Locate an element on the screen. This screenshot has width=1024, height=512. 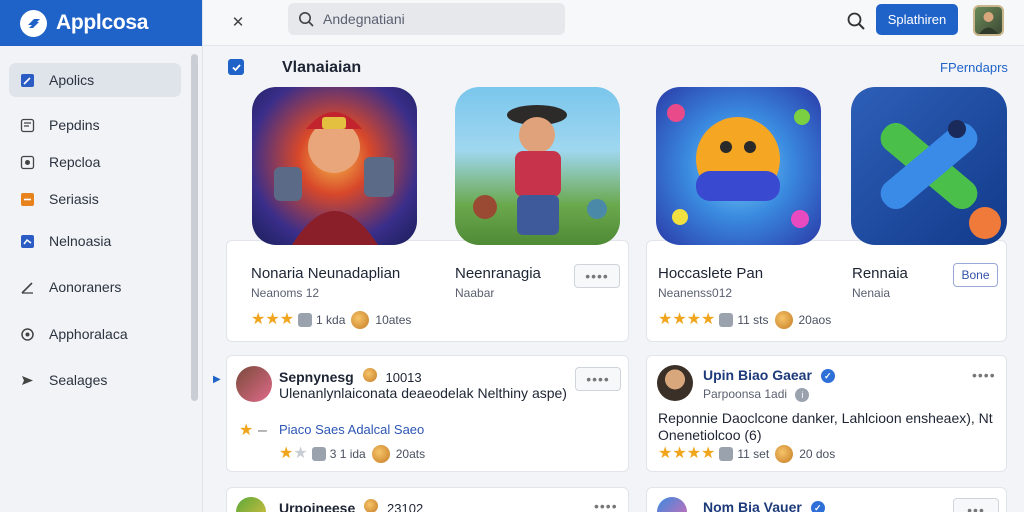
sidebar-item-aonoraners: Aonoraners is located at coordinates (95, 287).